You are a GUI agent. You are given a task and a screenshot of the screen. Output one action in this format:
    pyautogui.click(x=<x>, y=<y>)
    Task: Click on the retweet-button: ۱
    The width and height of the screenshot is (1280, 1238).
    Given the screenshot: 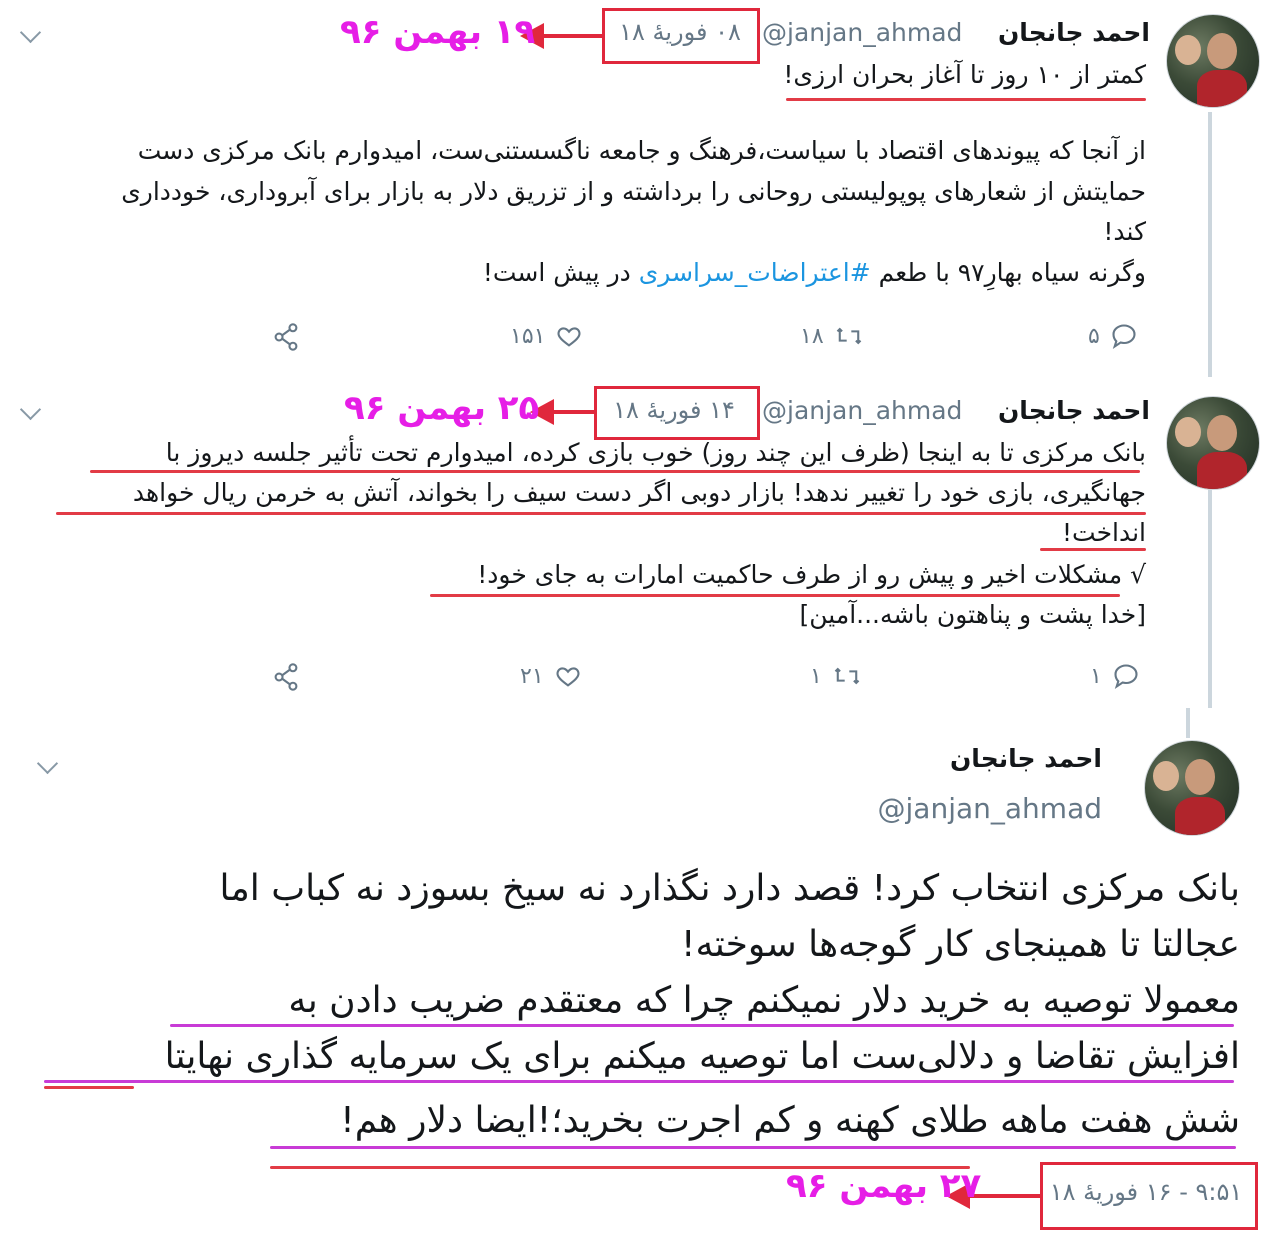 What is the action you would take?
    pyautogui.click(x=836, y=676)
    